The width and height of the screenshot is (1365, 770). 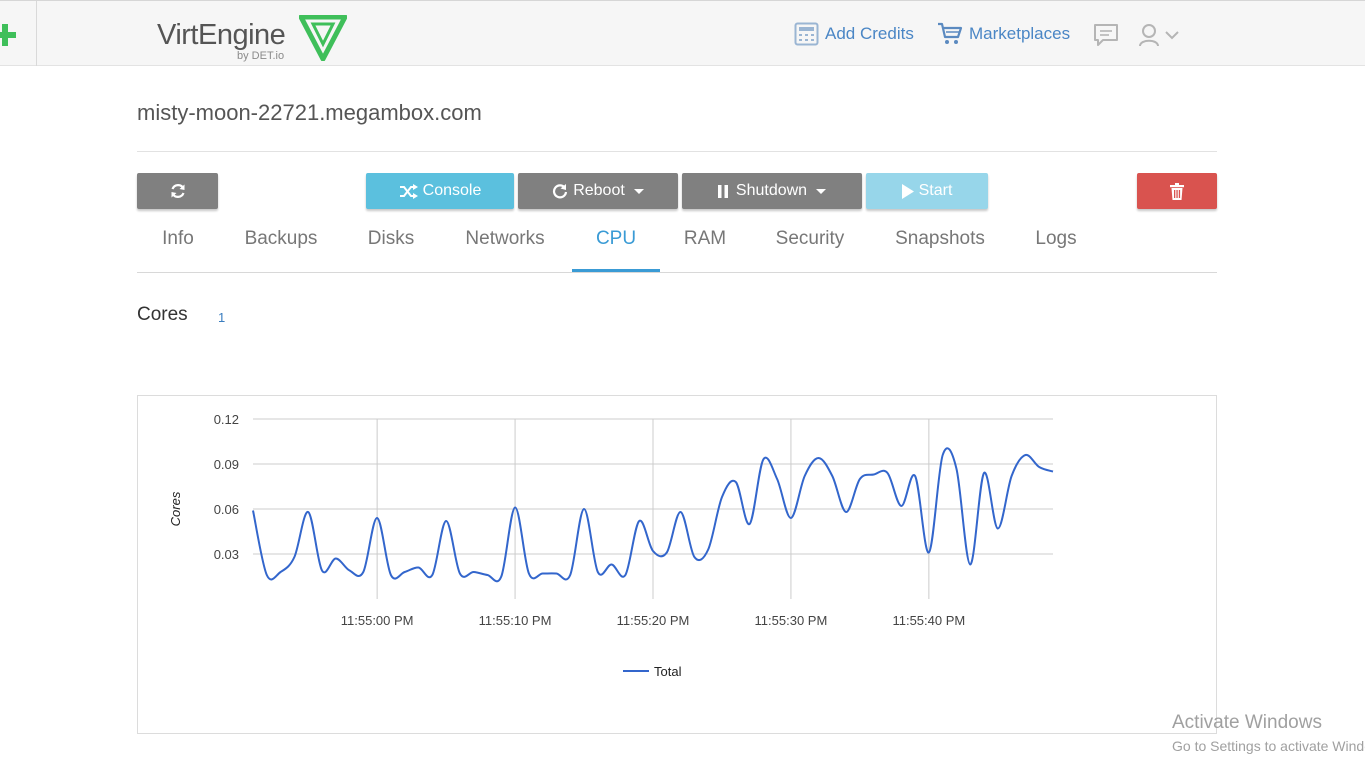 I want to click on shutdown-label: Shutdown, so click(x=771, y=190).